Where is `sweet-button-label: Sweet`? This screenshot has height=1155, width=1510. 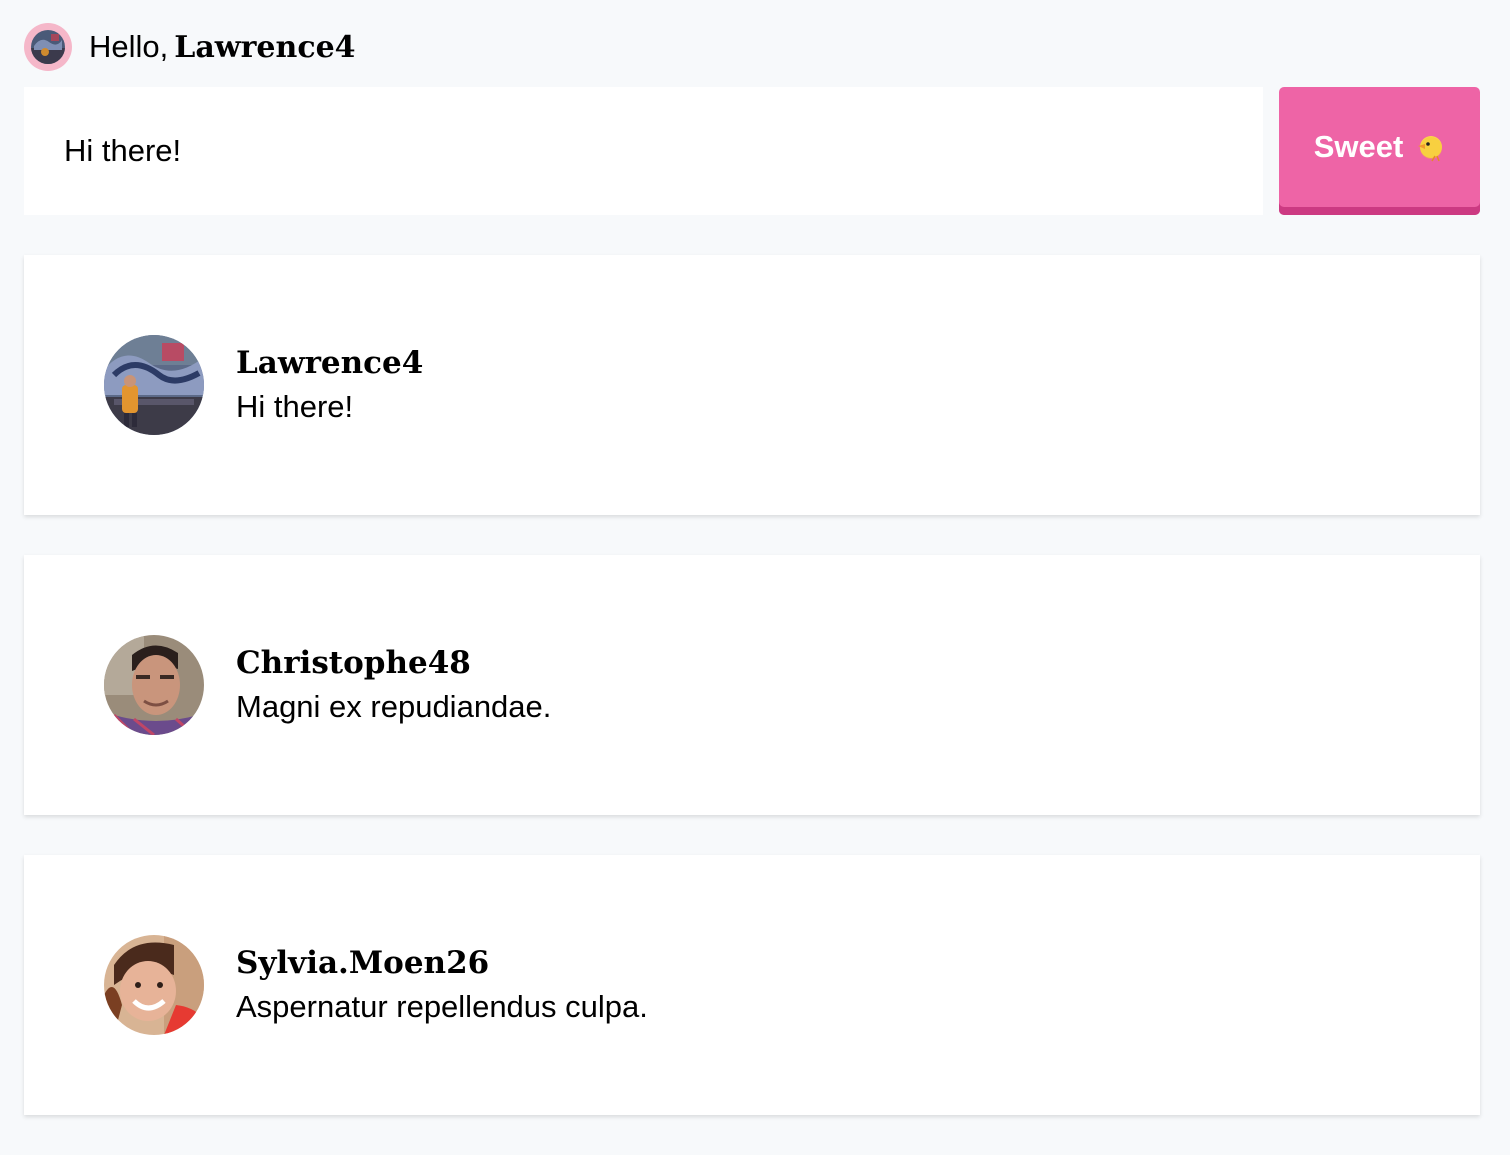 sweet-button-label: Sweet is located at coordinates (1358, 146).